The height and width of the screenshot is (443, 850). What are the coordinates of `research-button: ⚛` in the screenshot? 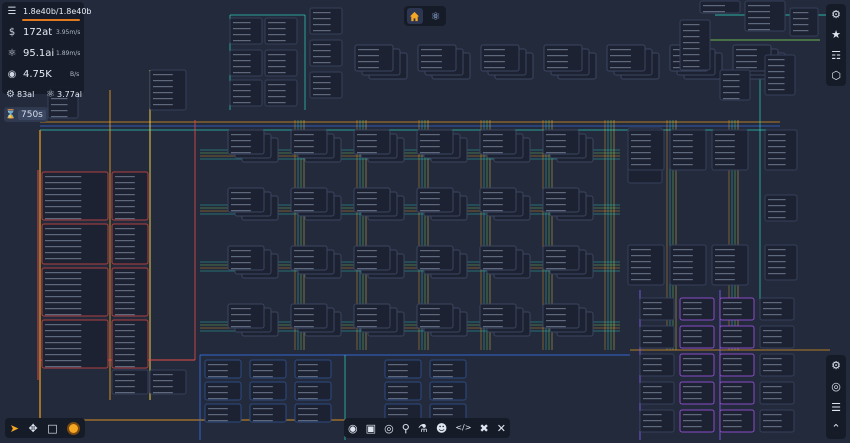 It's located at (436, 16).